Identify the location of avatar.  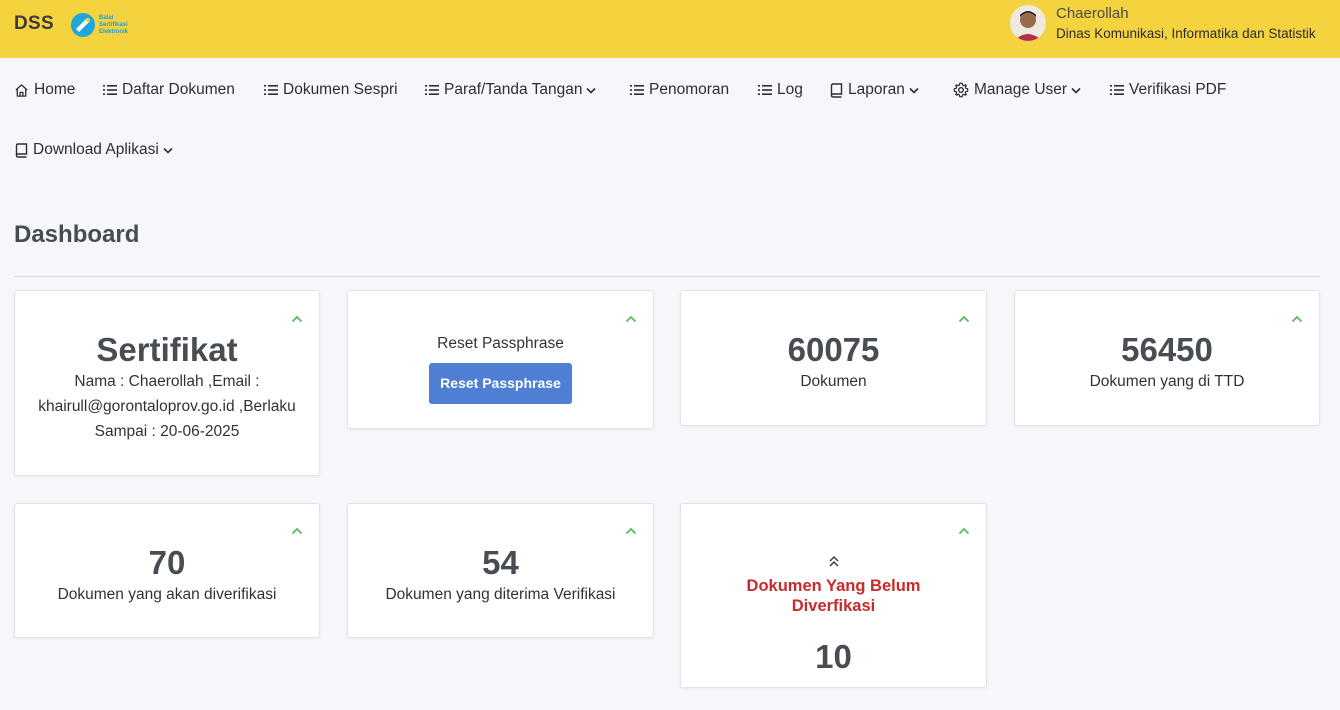
(1028, 23).